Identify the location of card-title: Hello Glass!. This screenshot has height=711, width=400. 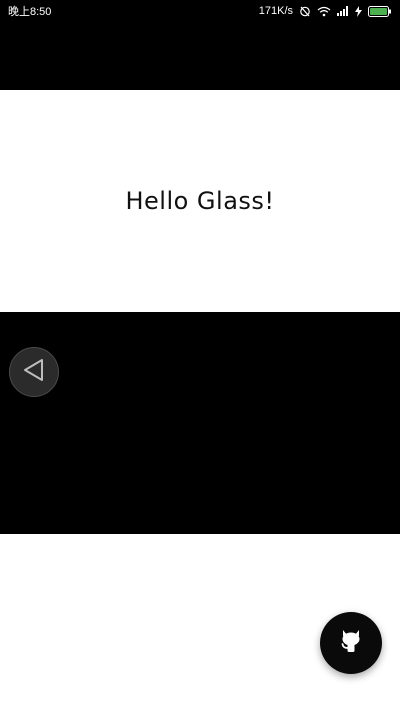
(200, 201).